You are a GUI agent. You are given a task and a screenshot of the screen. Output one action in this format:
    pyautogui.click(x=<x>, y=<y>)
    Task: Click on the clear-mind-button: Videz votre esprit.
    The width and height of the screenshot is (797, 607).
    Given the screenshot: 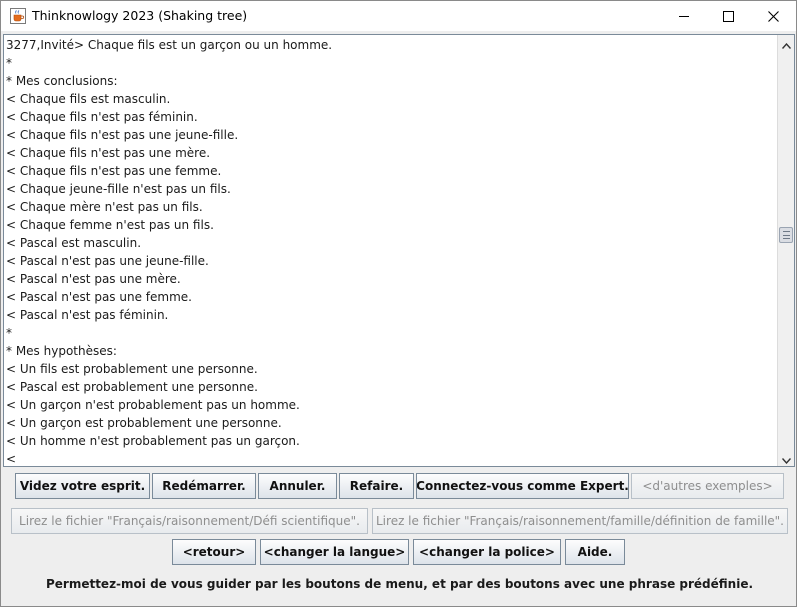 What is the action you would take?
    pyautogui.click(x=82, y=486)
    